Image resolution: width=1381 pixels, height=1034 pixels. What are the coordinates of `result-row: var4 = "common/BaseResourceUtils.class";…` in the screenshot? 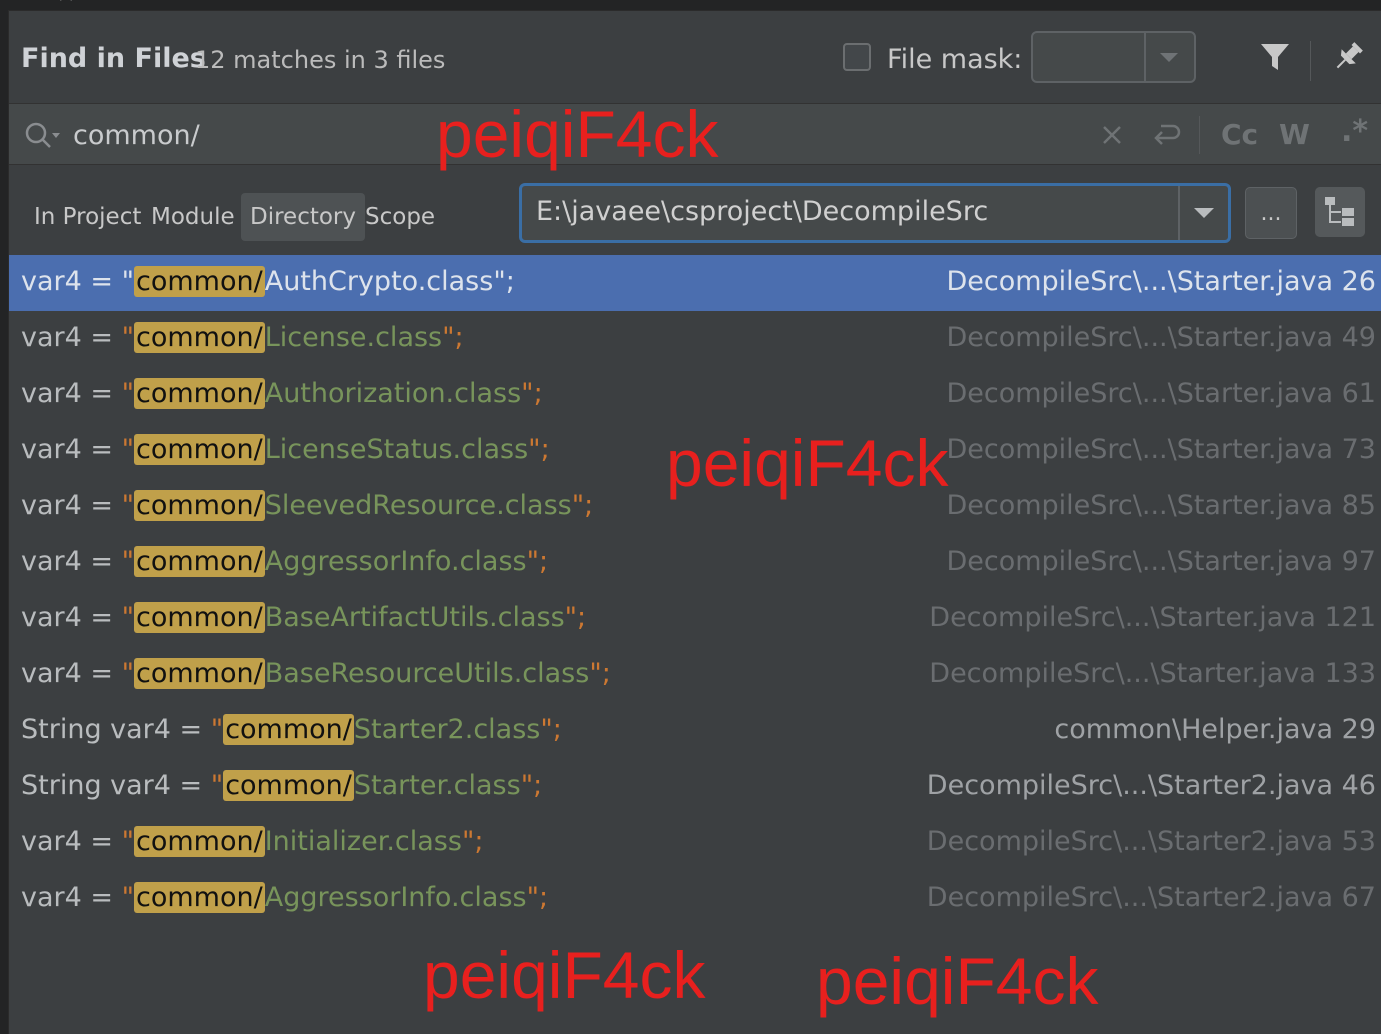 It's located at (695, 675).